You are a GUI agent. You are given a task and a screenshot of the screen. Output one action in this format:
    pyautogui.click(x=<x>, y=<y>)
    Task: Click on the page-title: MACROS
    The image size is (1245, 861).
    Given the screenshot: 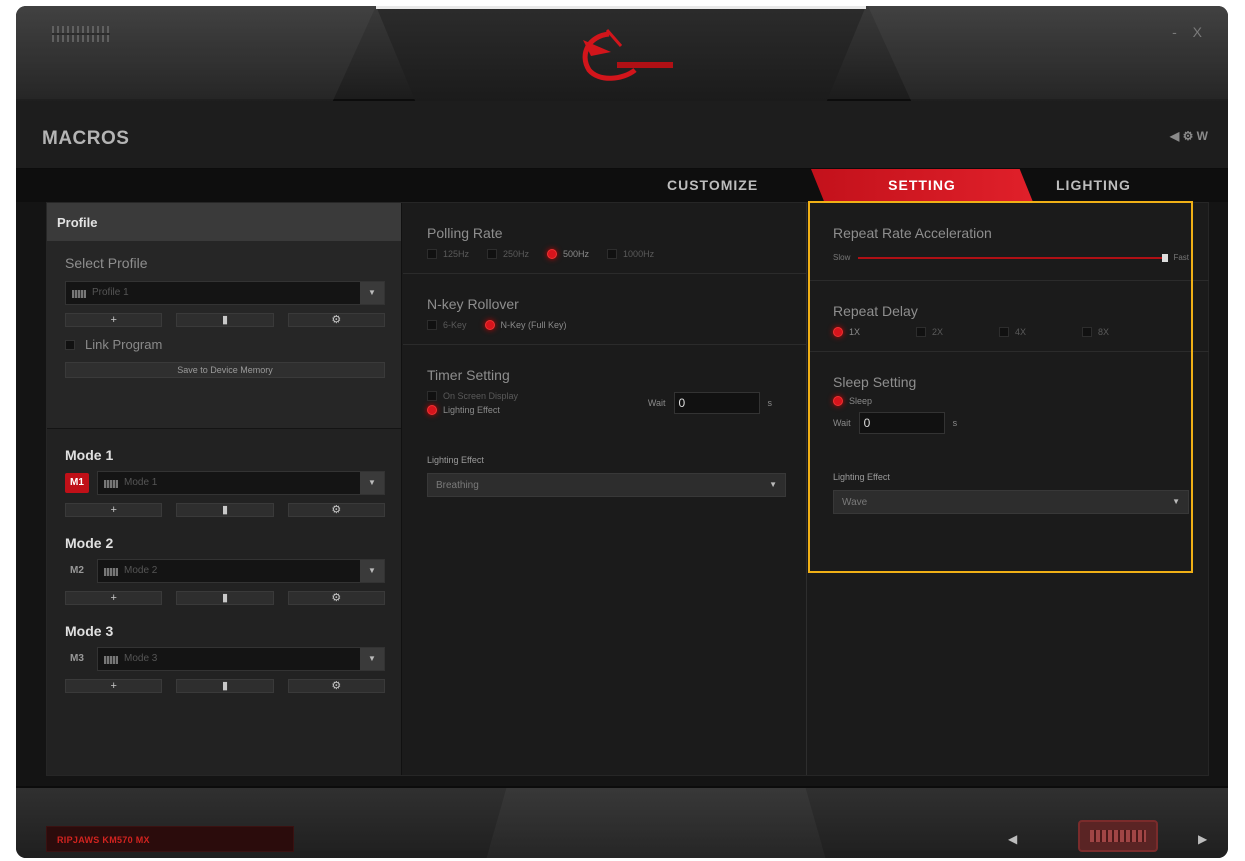 What is the action you would take?
    pyautogui.click(x=86, y=138)
    